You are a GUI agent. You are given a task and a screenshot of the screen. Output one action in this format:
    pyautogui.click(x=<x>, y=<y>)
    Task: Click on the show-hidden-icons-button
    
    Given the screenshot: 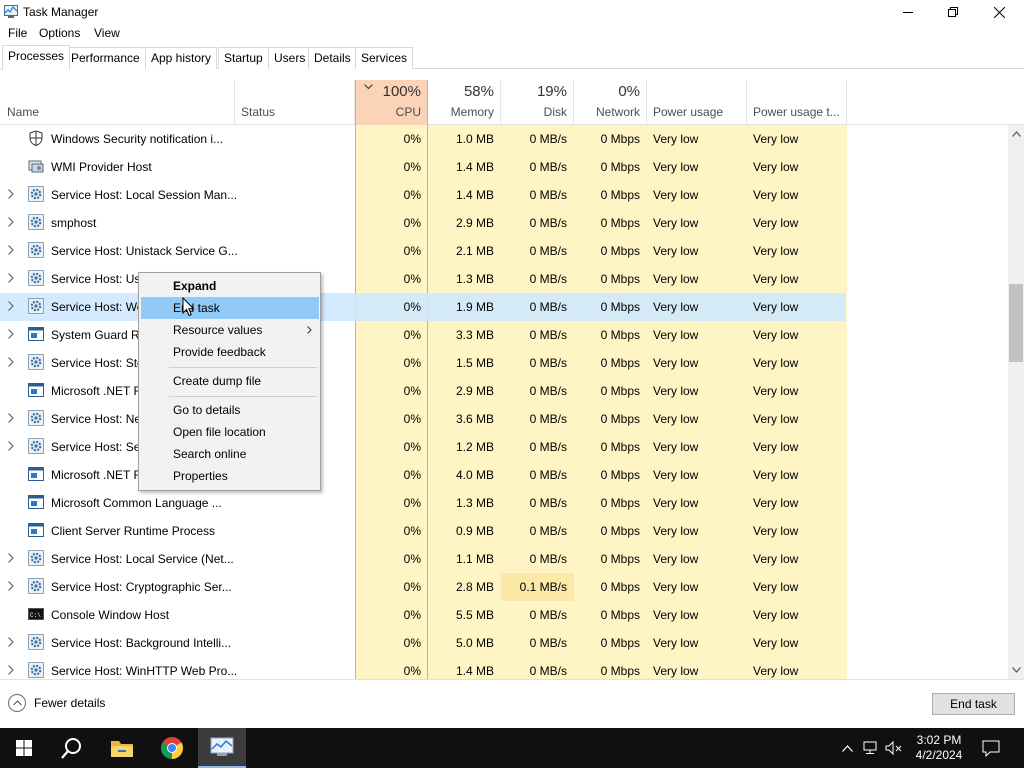 What is the action you would take?
    pyautogui.click(x=847, y=748)
    